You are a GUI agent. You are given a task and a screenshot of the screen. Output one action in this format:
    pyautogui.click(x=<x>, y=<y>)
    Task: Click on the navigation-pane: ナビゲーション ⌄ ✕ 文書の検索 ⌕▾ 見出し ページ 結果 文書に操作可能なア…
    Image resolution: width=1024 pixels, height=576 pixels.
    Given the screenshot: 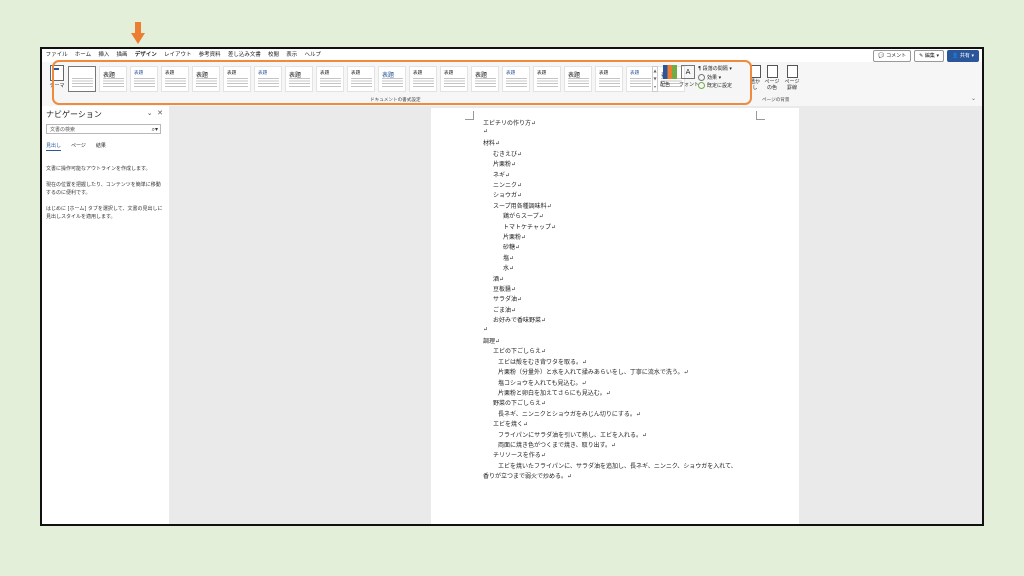 What is the action you would take?
    pyautogui.click(x=106, y=315)
    